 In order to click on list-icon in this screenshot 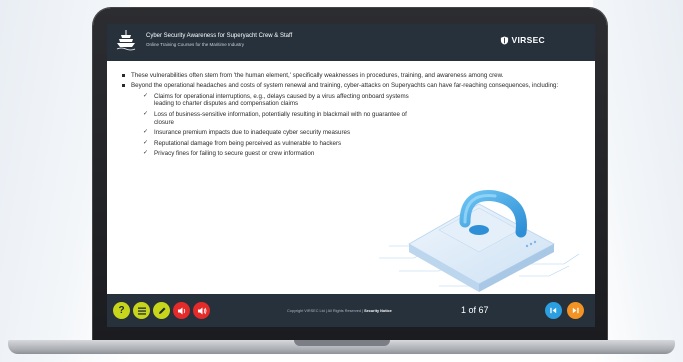, I will do `click(141, 311)`.